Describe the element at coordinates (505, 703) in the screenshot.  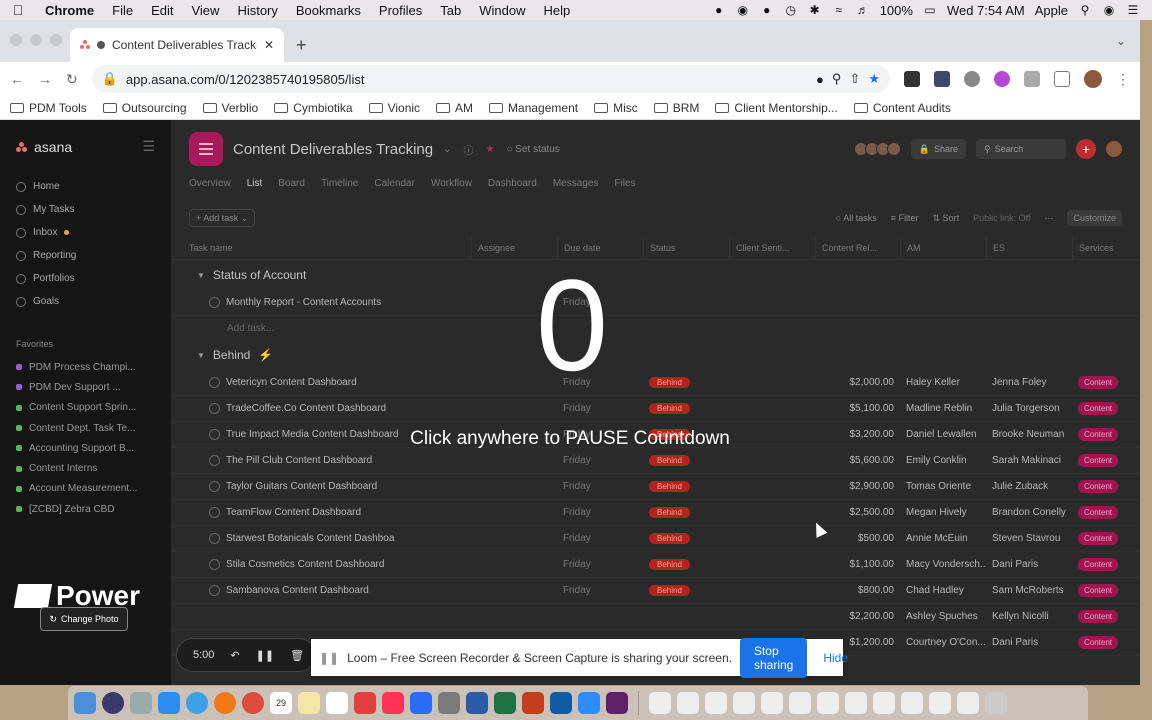
I see `excel-icon` at that location.